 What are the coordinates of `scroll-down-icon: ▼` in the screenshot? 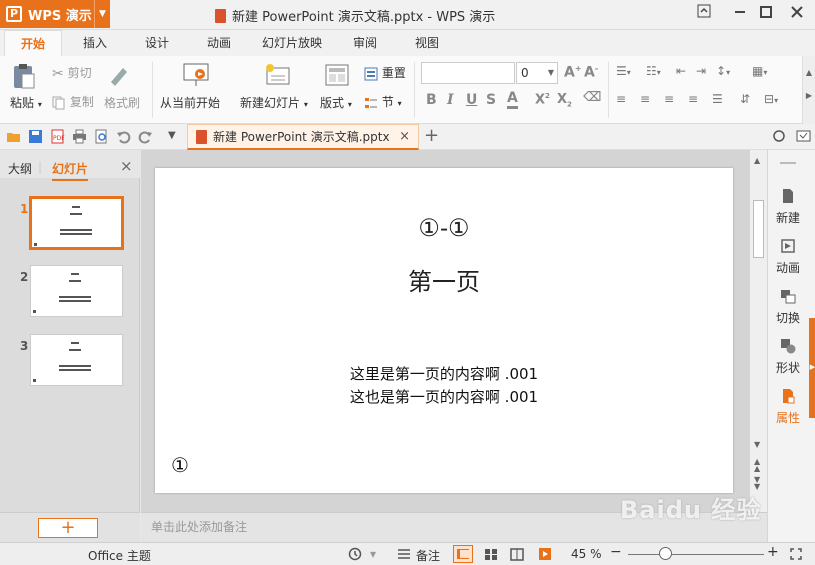 It's located at (757, 444).